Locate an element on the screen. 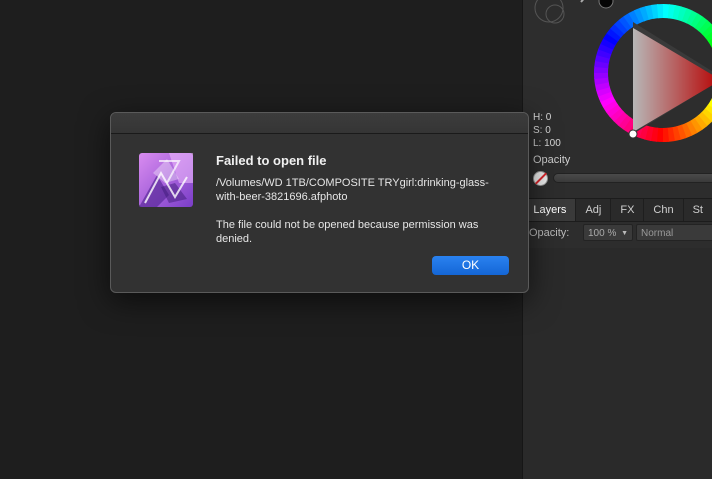 This screenshot has height=479, width=712. tab-effects: FX is located at coordinates (628, 210).